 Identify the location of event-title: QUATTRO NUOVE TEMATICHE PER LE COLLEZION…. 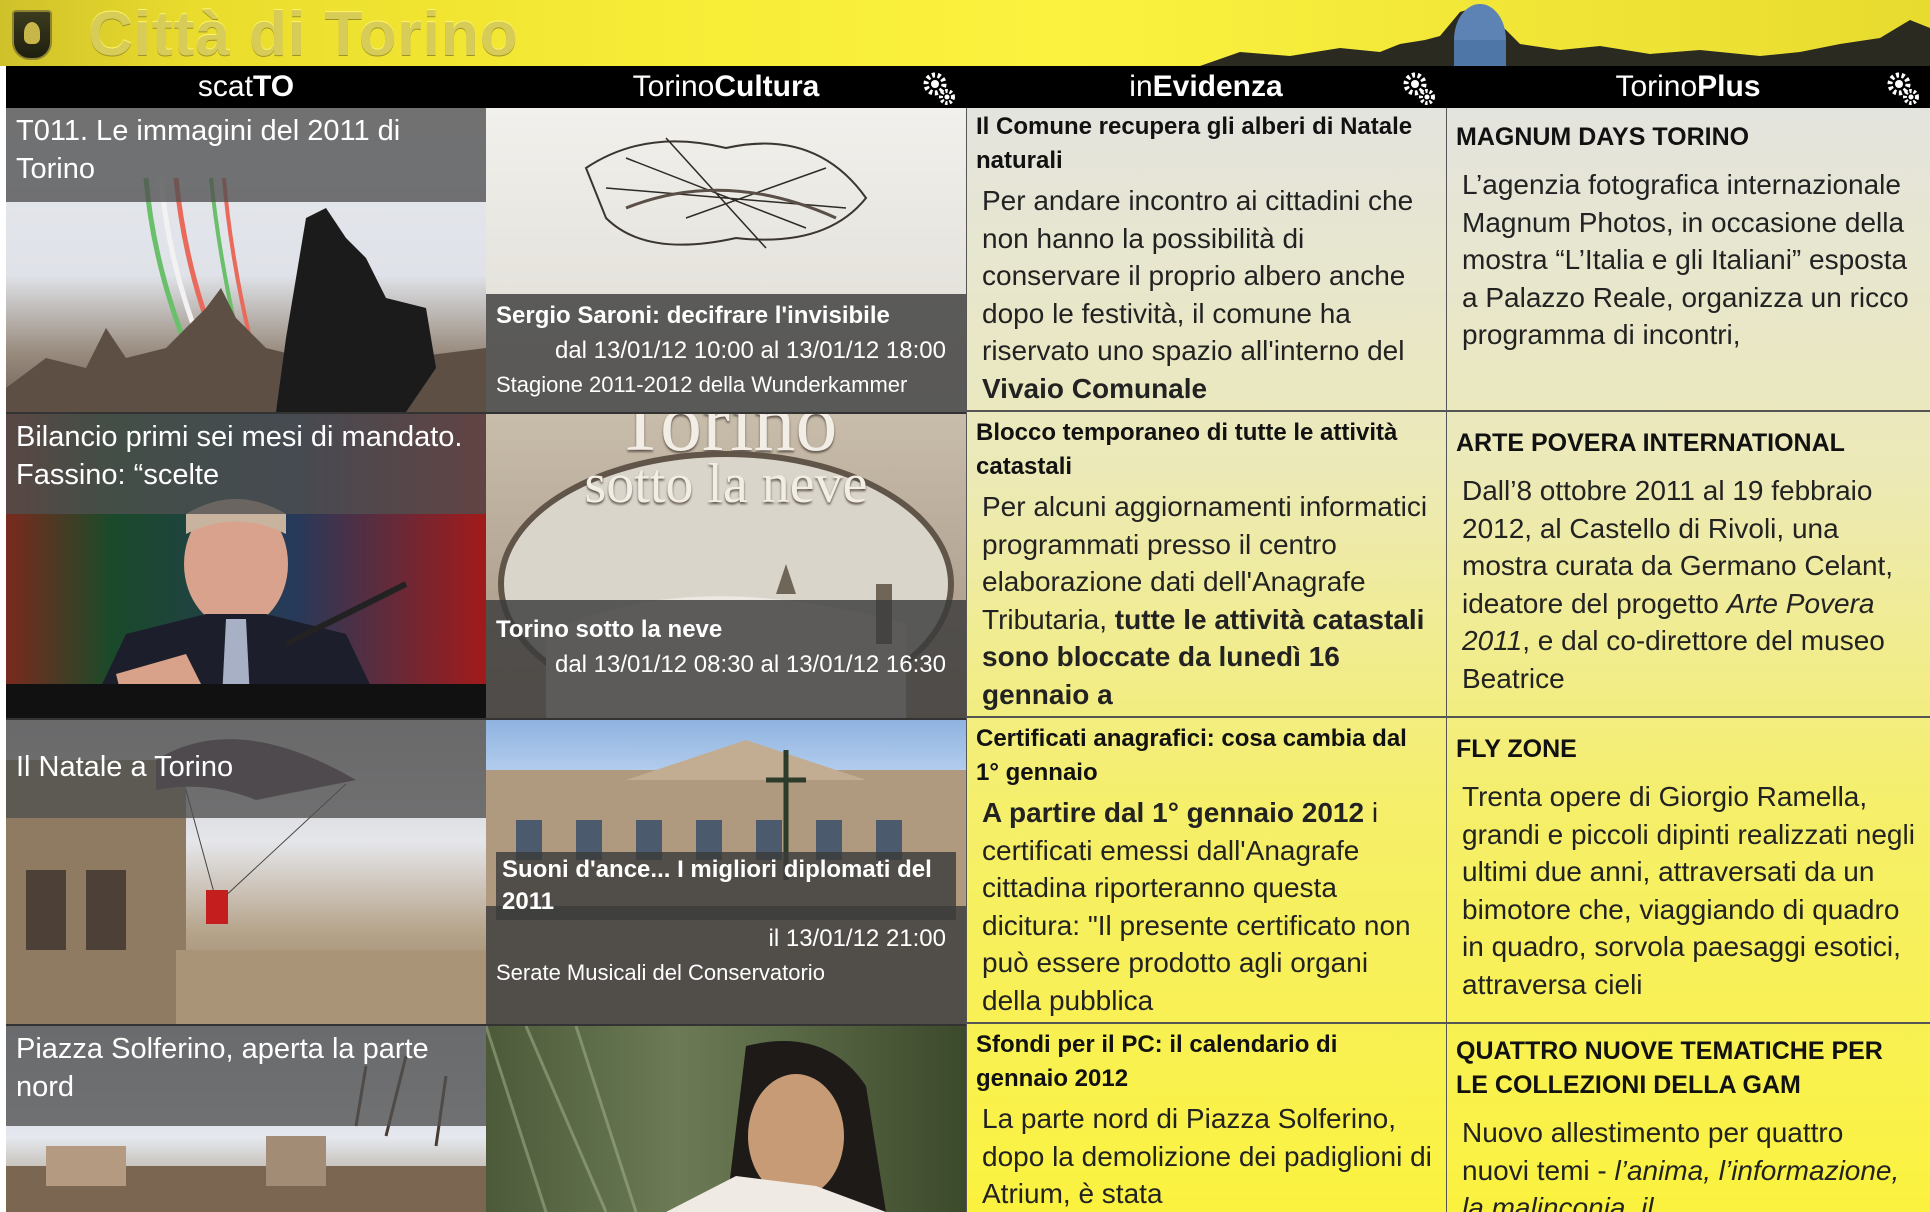
(1669, 1068).